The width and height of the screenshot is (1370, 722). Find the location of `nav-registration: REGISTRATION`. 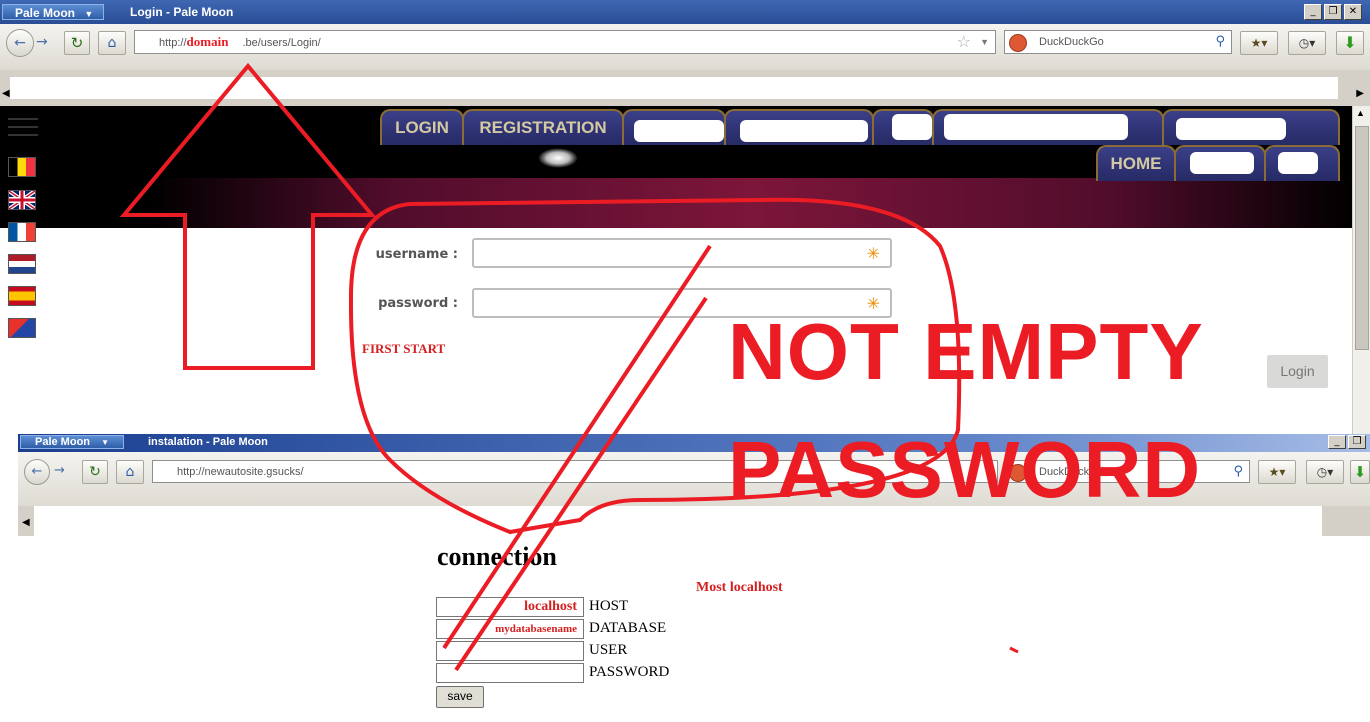

nav-registration: REGISTRATION is located at coordinates (543, 127).